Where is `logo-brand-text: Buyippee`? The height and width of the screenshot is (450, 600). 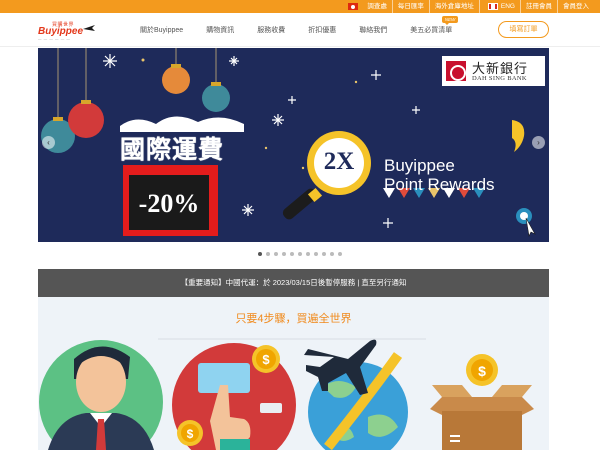 logo-brand-text: Buyippee is located at coordinates (61, 31).